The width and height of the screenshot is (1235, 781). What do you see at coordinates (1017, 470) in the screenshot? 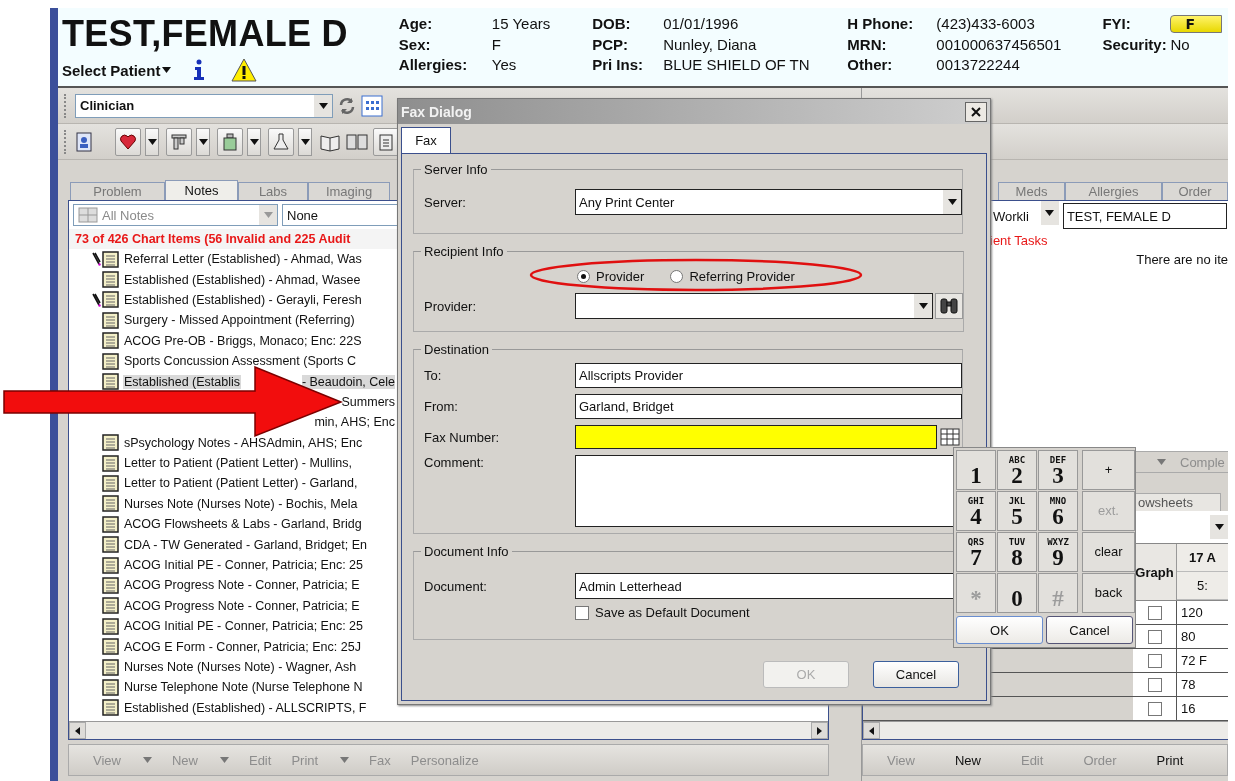
I see `keypad-key: ABC 2` at bounding box center [1017, 470].